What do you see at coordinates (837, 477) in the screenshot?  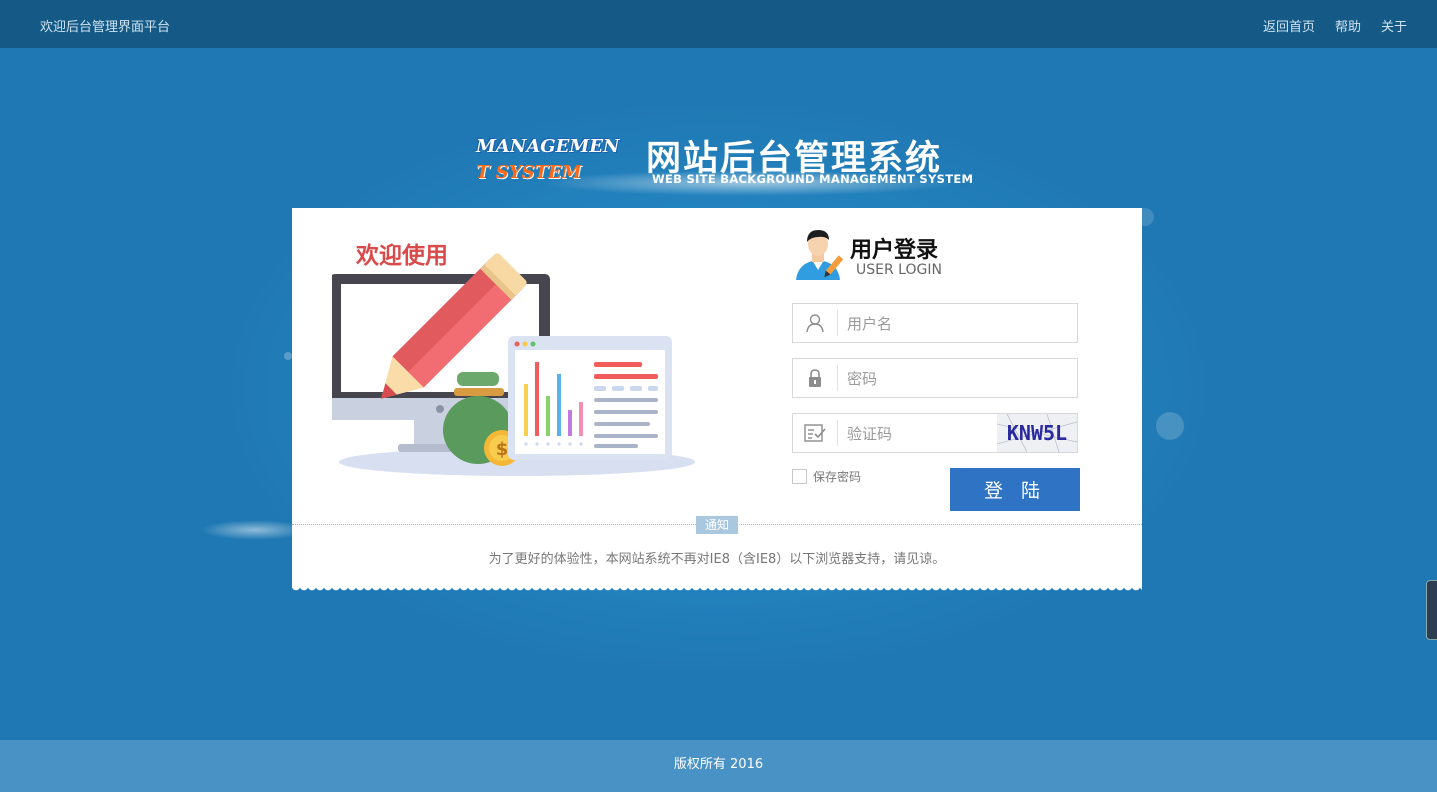 I see `remember-label: 保存密码` at bounding box center [837, 477].